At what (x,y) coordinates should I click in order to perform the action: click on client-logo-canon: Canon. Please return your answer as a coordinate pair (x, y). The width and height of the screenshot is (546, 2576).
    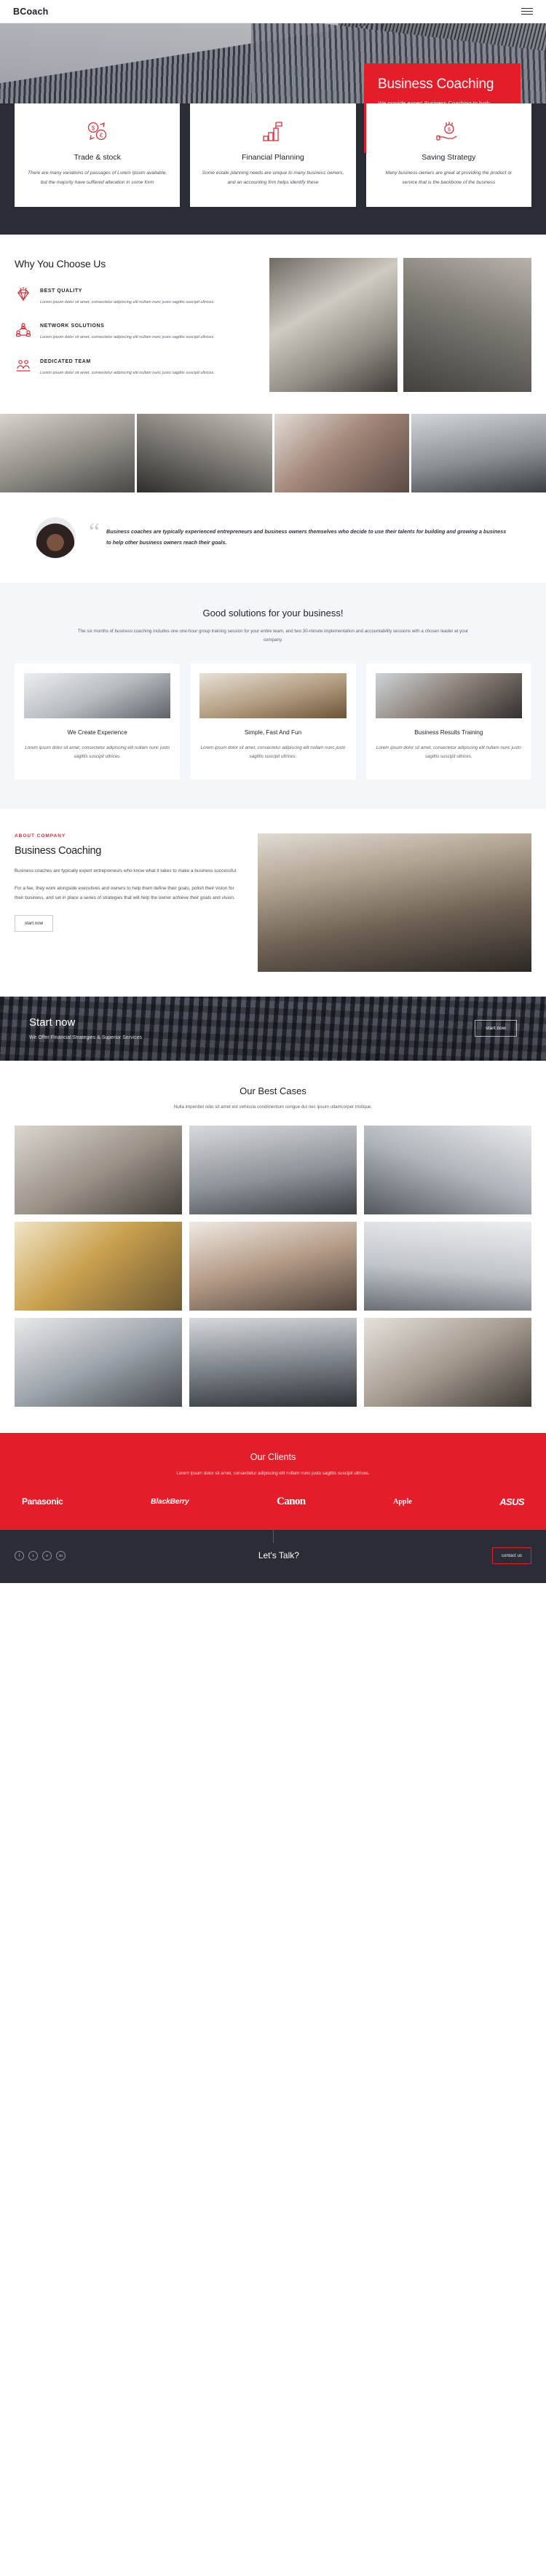
    Looking at the image, I should click on (291, 1501).